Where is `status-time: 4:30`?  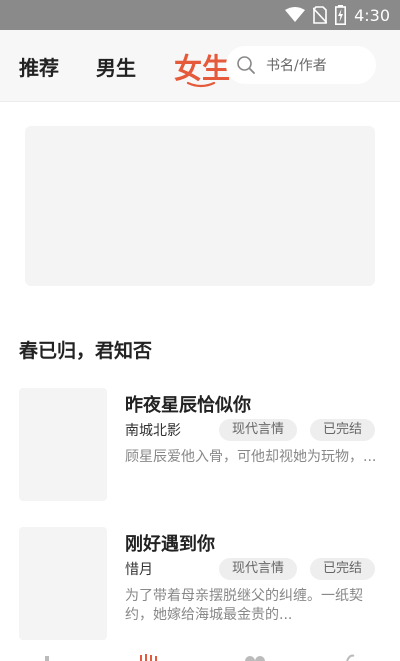
status-time: 4:30 is located at coordinates (372, 15).